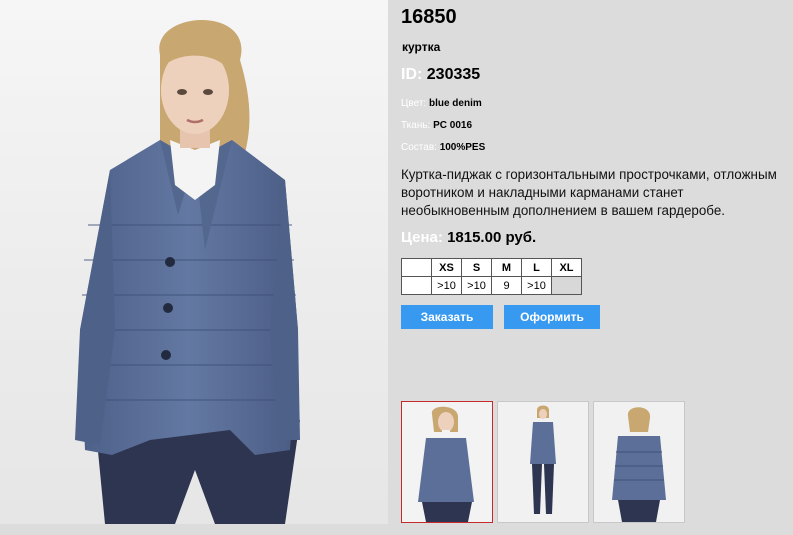 The width and height of the screenshot is (793, 535). I want to click on product-composition: Состав: 100%PES, so click(443, 147).